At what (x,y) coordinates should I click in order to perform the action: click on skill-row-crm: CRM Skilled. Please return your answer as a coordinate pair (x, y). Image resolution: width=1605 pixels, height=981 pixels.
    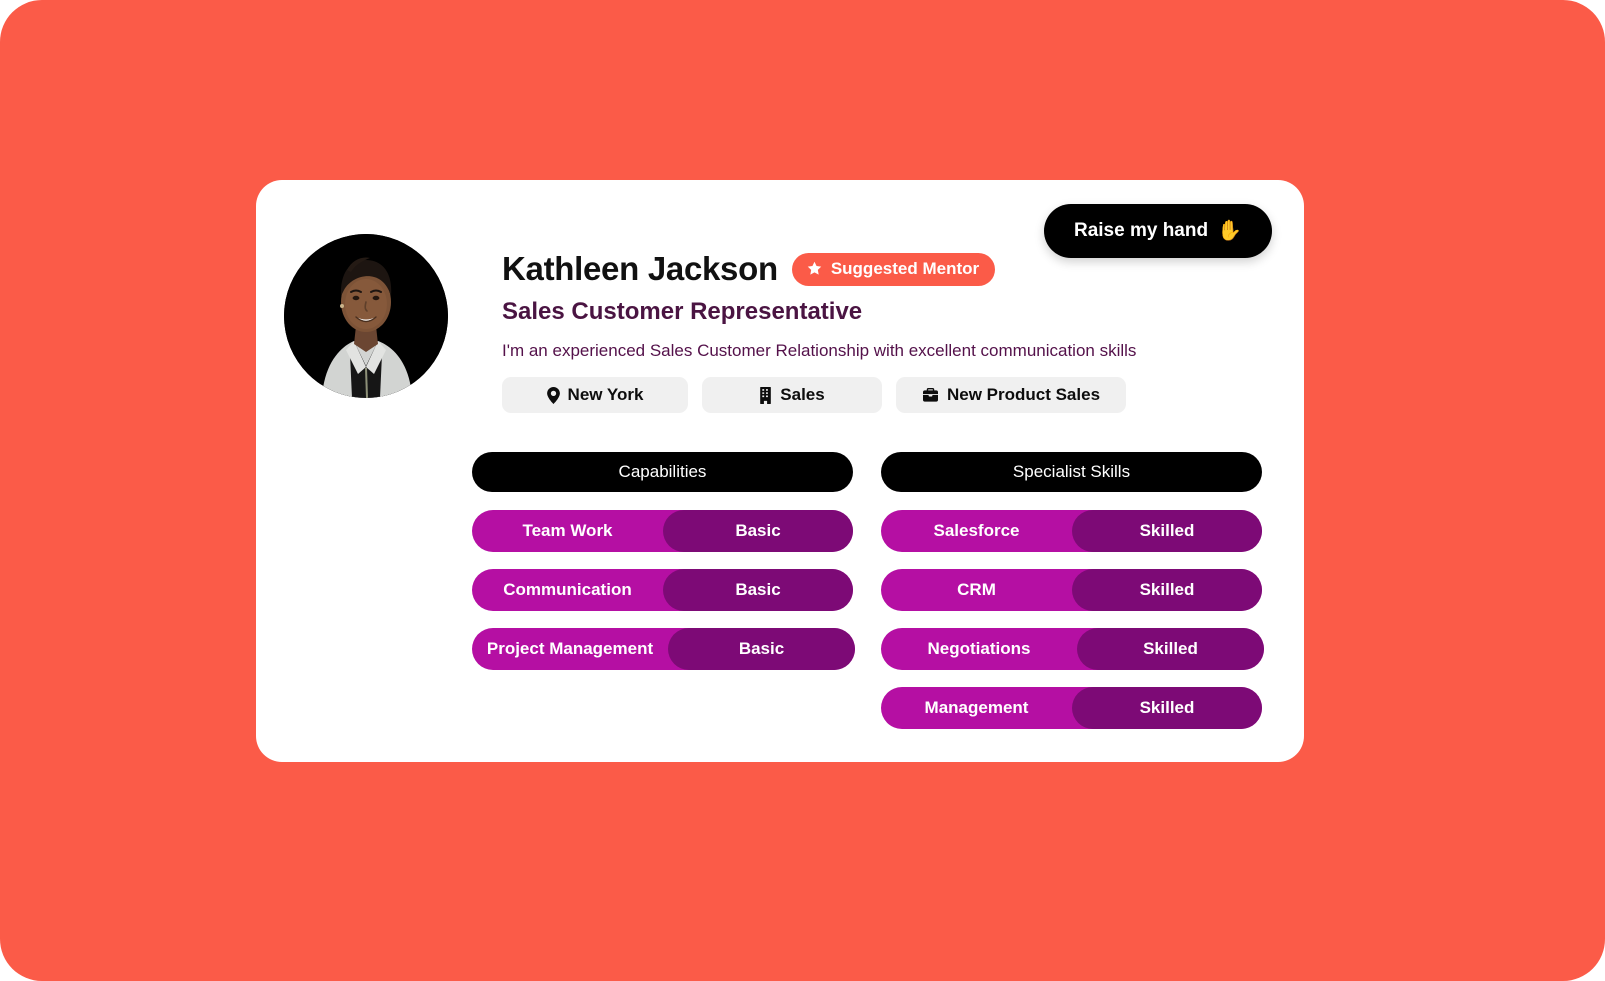
    Looking at the image, I should click on (1071, 590).